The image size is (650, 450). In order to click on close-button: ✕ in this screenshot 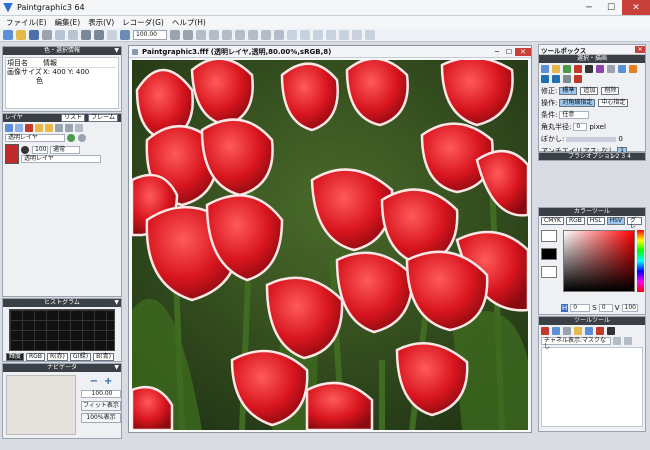, I will do `click(636, 7)`.